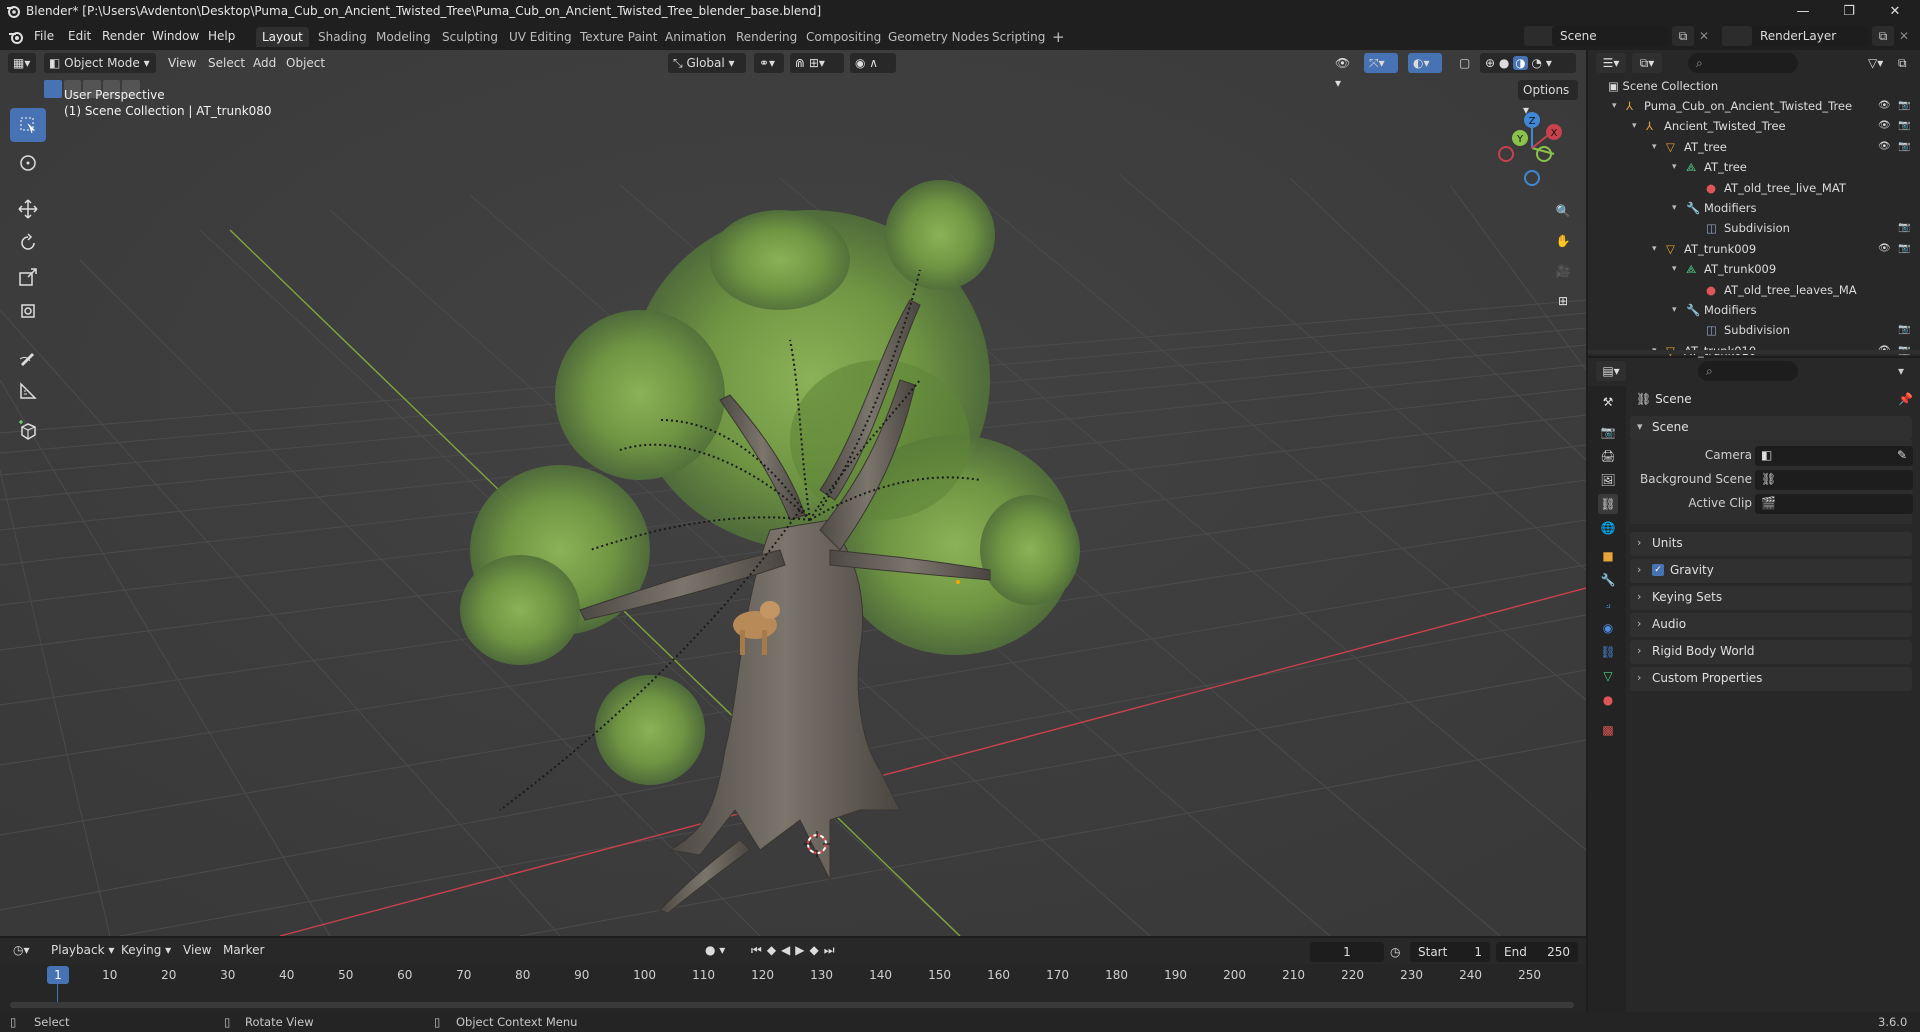 The width and height of the screenshot is (1920, 1032). Describe the element at coordinates (1658, 570) in the screenshot. I see `gravity-checkbox: ✓` at that location.